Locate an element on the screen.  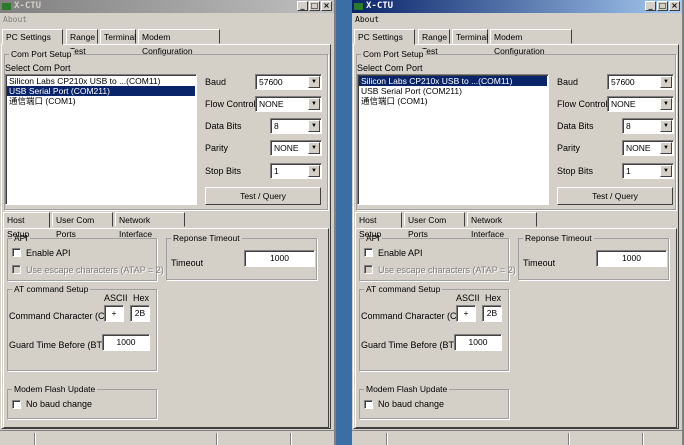
flow-control-value: NONE is located at coordinates (623, 104).